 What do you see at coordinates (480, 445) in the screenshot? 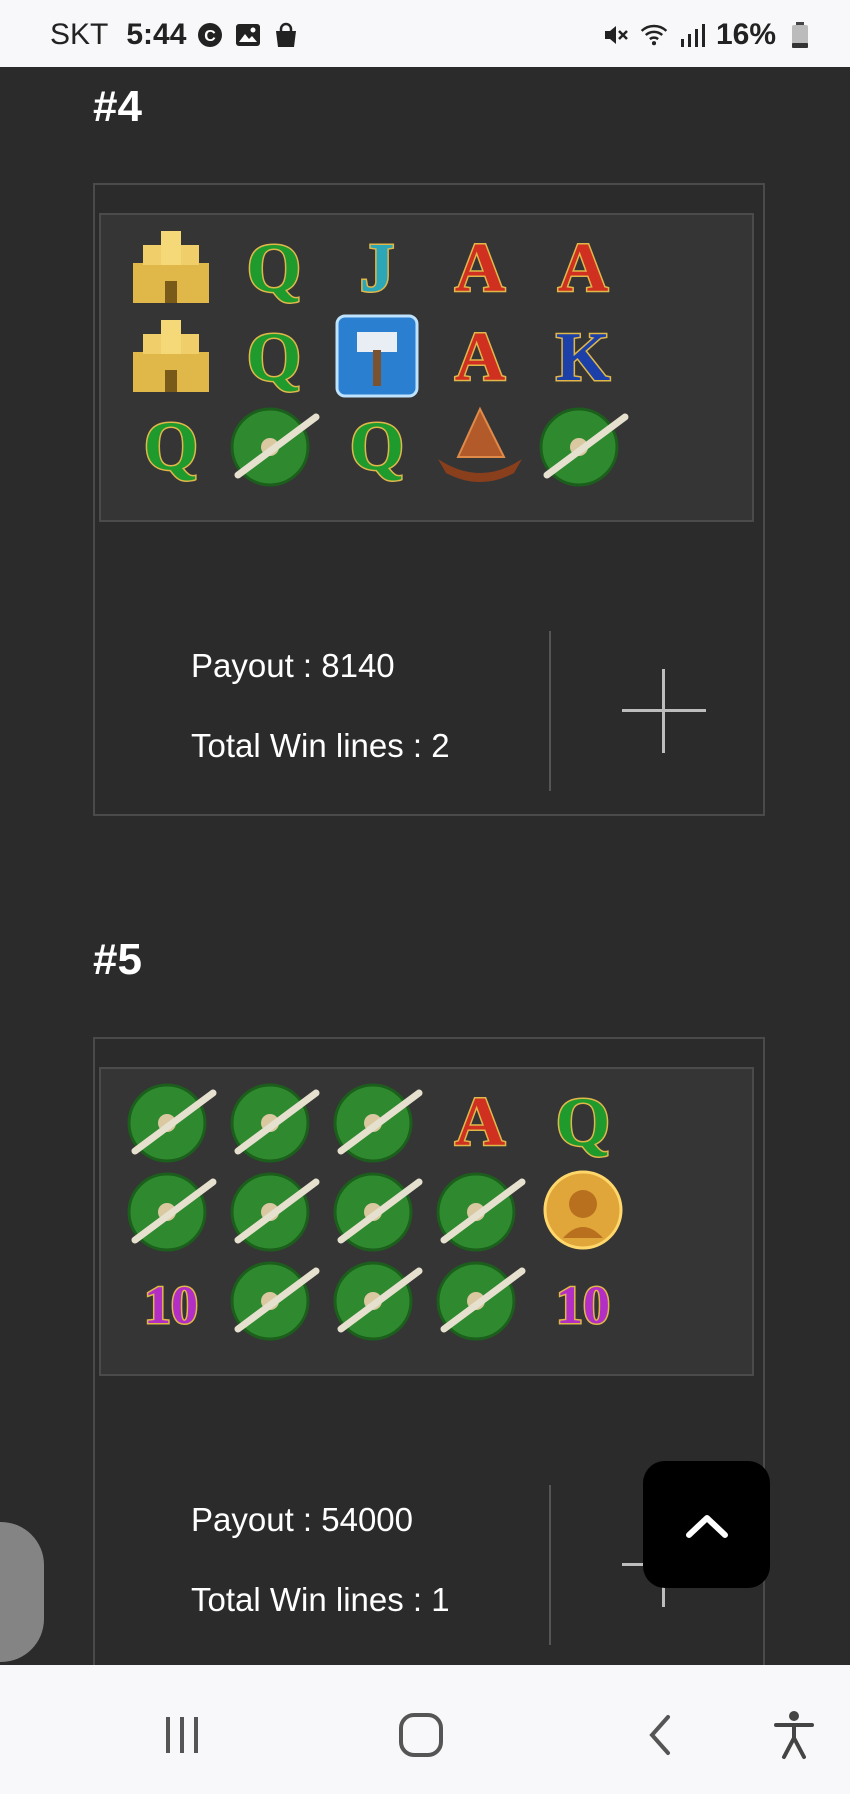
I see `viking-ship-icon` at bounding box center [480, 445].